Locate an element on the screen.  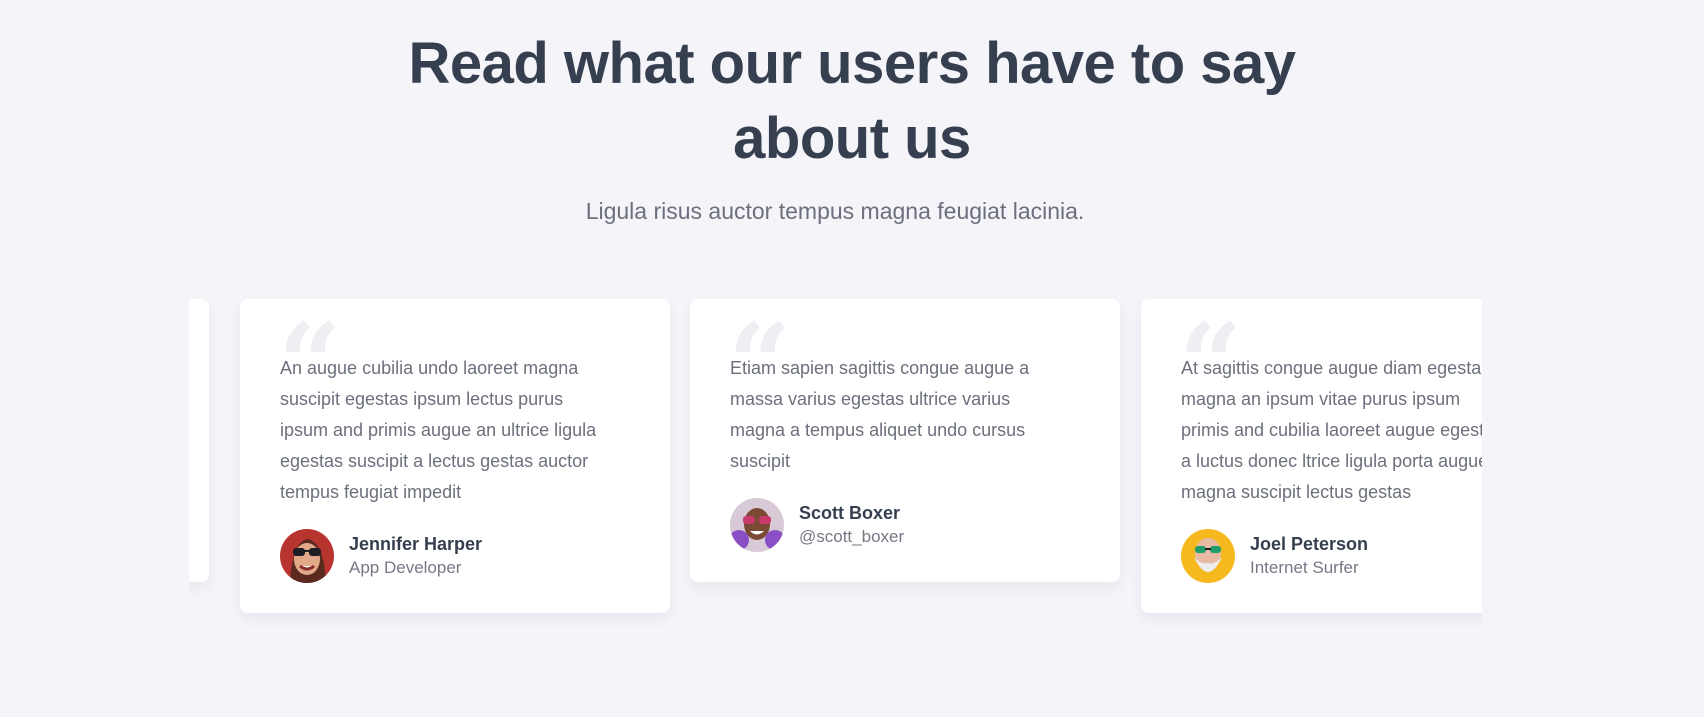
testimonial-card-previous is located at coordinates (199, 440).